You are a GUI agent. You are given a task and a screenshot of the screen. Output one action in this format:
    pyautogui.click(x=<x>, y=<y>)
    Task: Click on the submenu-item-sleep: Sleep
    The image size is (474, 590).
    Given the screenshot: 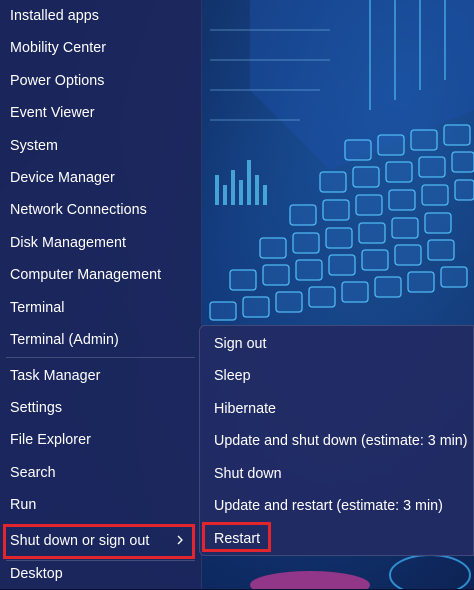 What is the action you would take?
    pyautogui.click(x=337, y=376)
    